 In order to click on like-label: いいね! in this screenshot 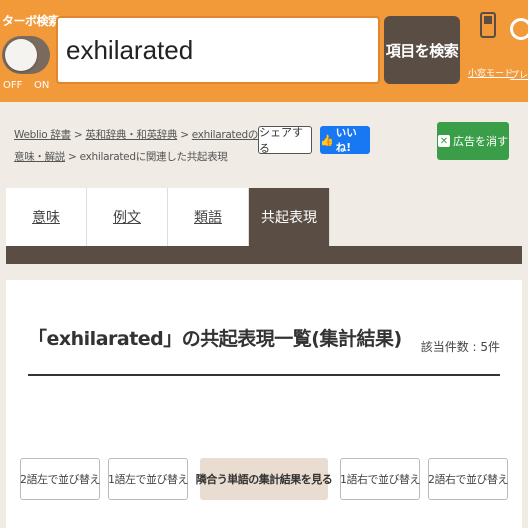, I will do `click(346, 140)`.